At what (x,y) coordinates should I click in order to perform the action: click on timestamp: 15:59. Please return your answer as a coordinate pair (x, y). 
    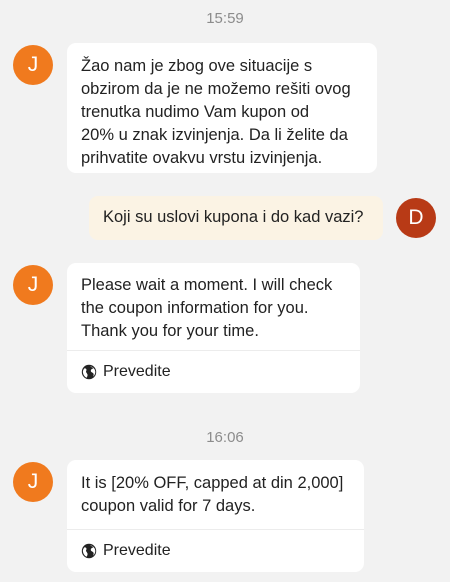
    Looking at the image, I should click on (225, 18).